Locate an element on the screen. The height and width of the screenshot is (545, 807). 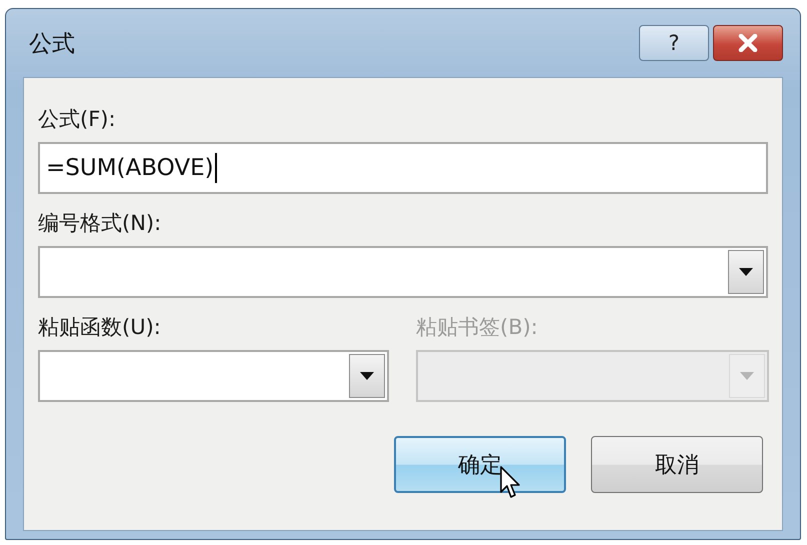
field-label: 公式(F): is located at coordinates (77, 119).